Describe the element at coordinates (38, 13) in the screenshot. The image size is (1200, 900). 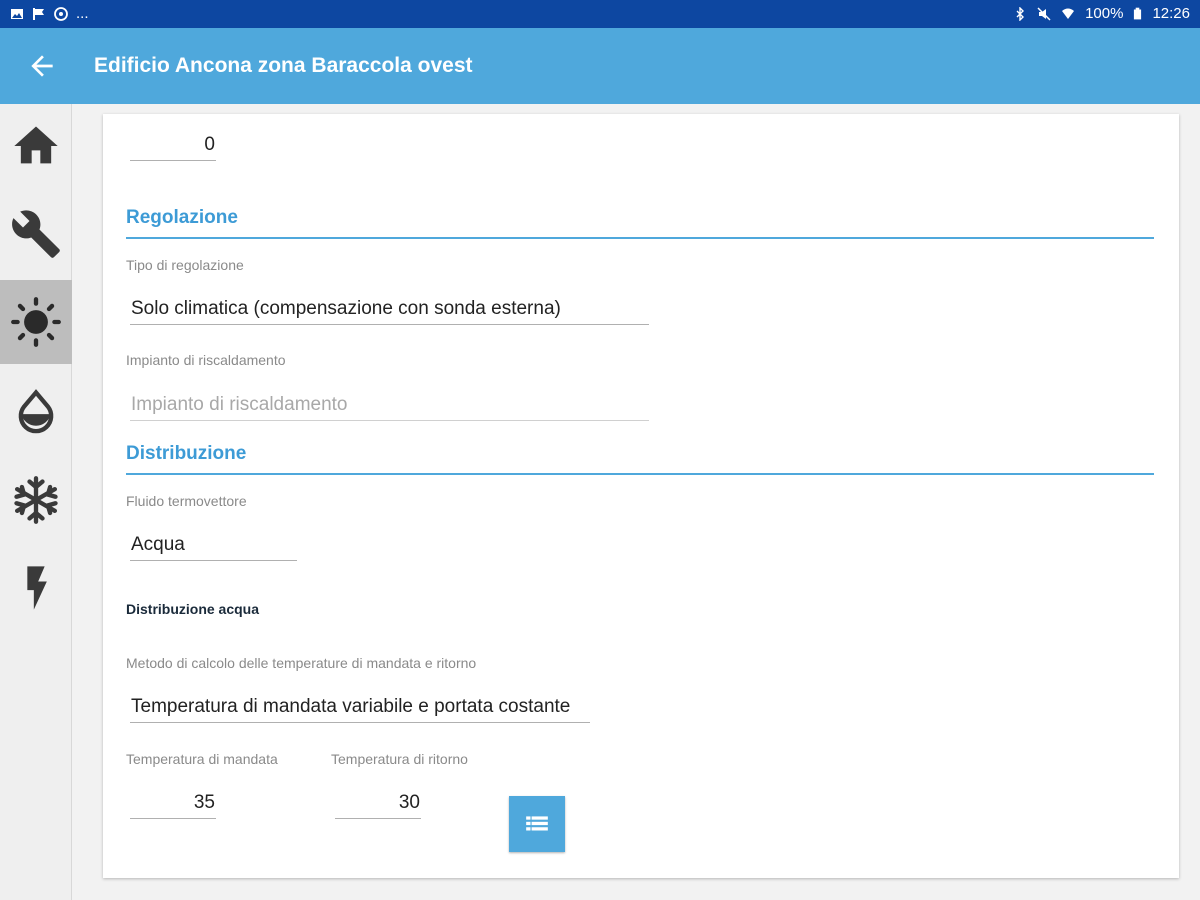
I see `flag-icon` at that location.